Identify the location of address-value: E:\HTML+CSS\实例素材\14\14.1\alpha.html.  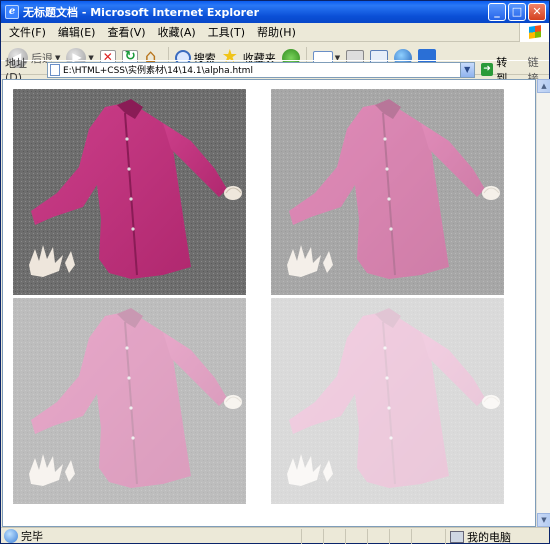
(157, 71).